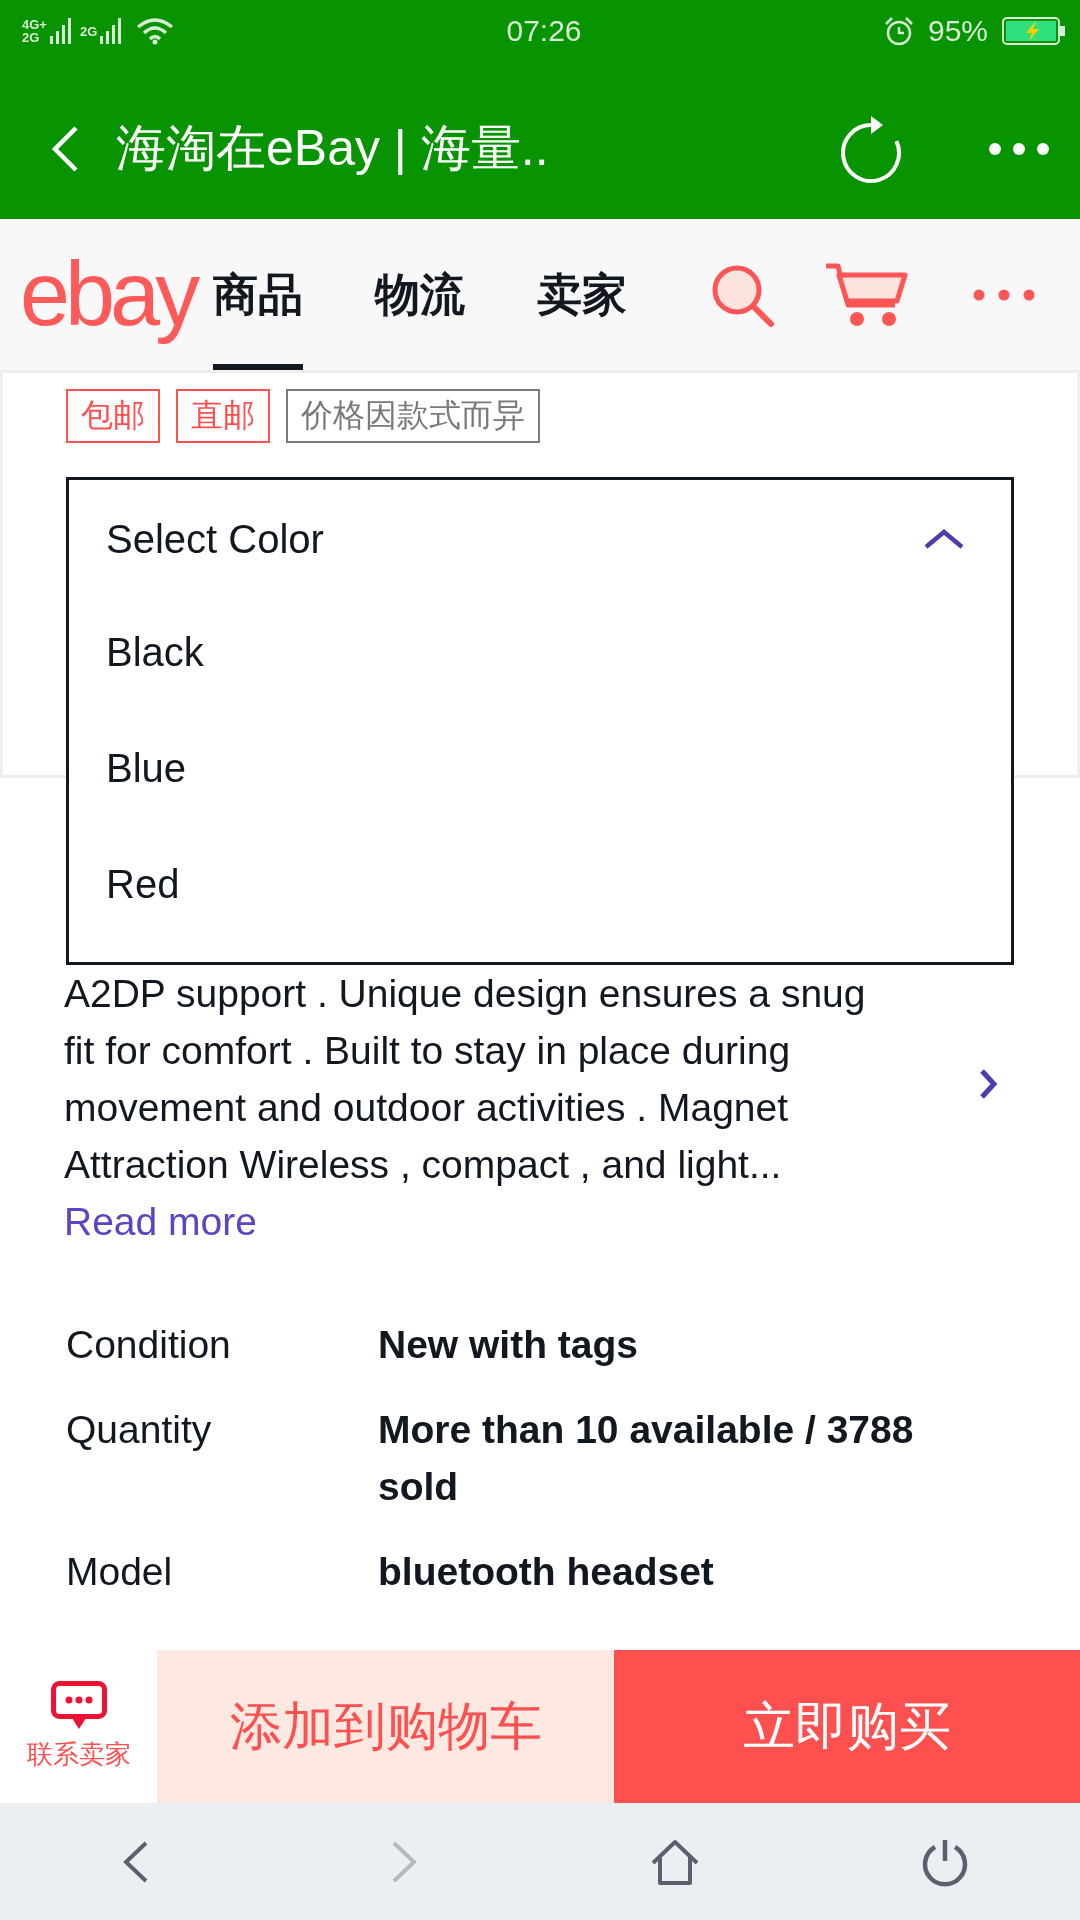  I want to click on spec-value: bluetooth headset, so click(546, 1572).